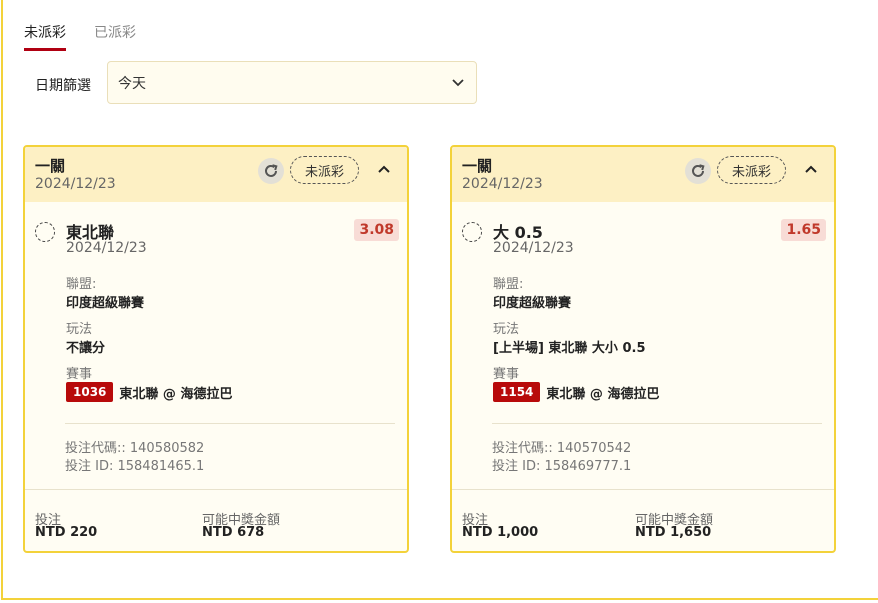  What do you see at coordinates (115, 36) in the screenshot?
I see `tab-settled: 已派彩` at bounding box center [115, 36].